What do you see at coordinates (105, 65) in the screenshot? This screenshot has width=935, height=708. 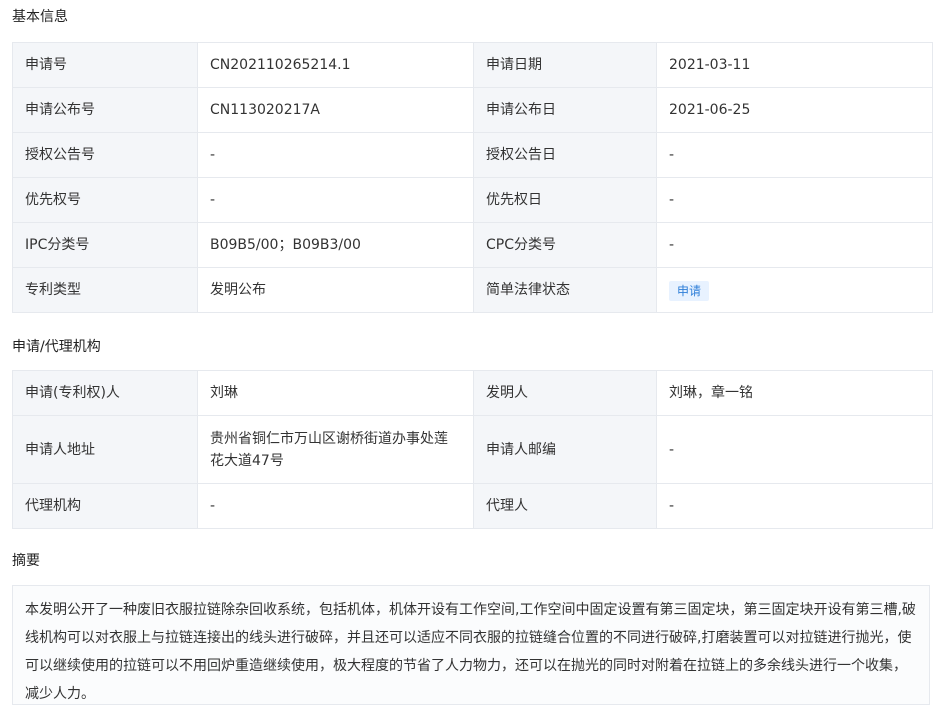 I see `application-number-label: 申请号` at bounding box center [105, 65].